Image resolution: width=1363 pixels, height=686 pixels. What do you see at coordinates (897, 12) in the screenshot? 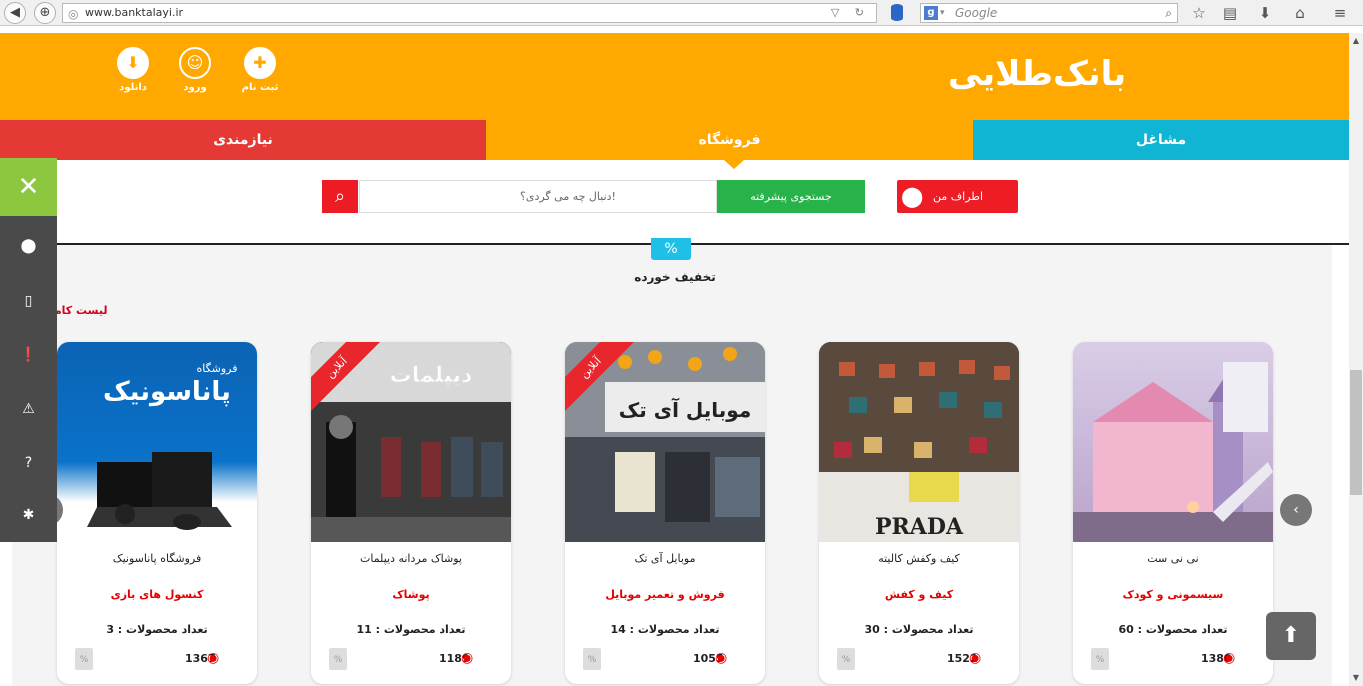
I see `database-icon` at bounding box center [897, 12].